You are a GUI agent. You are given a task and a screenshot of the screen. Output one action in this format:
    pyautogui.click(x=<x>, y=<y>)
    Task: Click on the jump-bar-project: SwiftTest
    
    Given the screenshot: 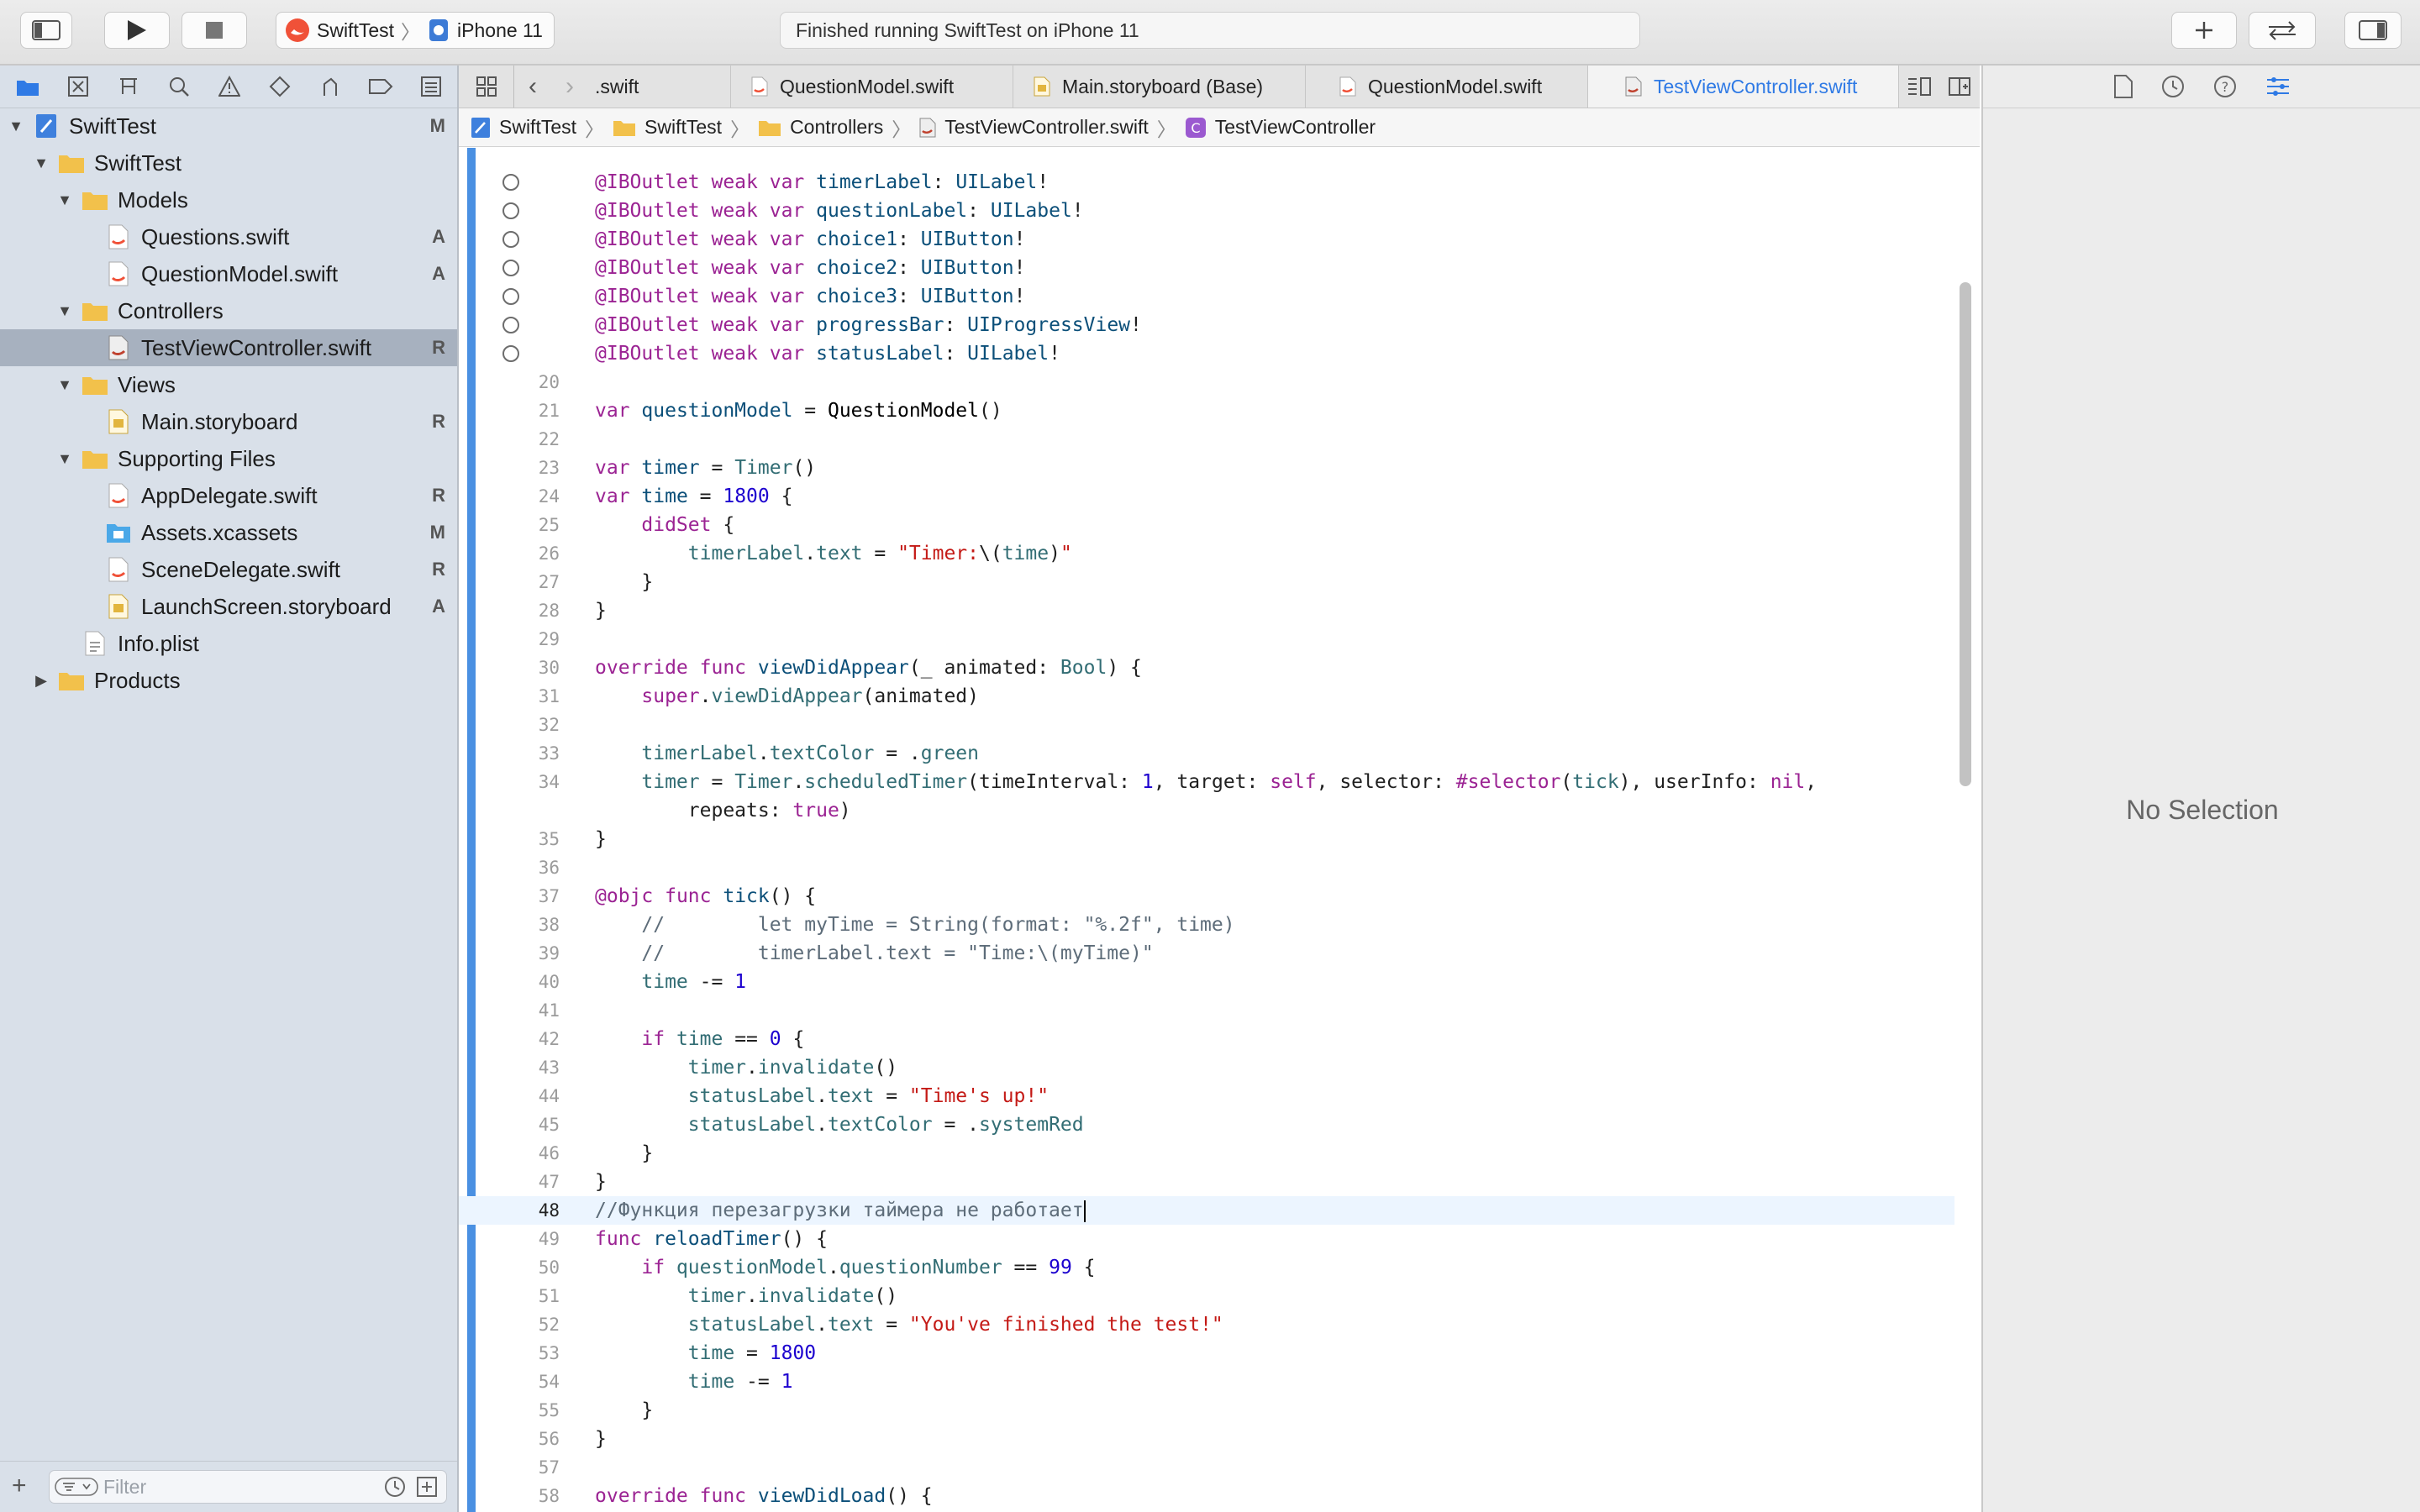 What is the action you would take?
    pyautogui.click(x=537, y=127)
    